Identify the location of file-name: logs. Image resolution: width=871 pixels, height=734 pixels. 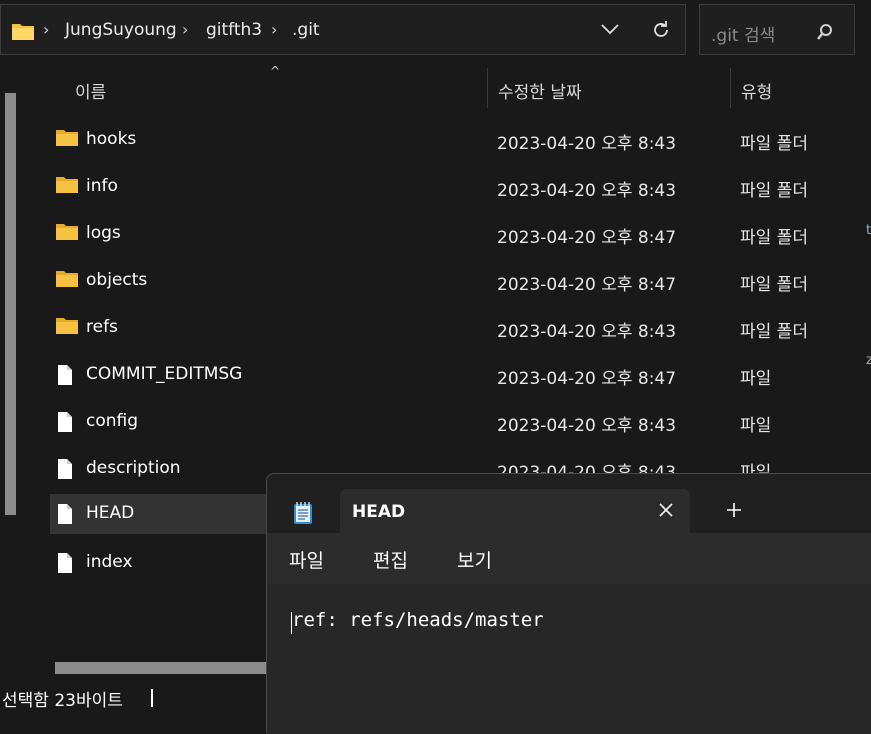
(103, 233).